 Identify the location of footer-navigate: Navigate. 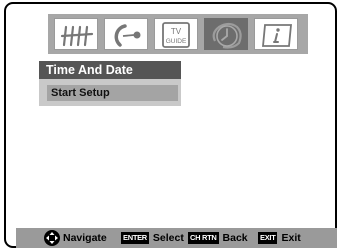
(75, 238).